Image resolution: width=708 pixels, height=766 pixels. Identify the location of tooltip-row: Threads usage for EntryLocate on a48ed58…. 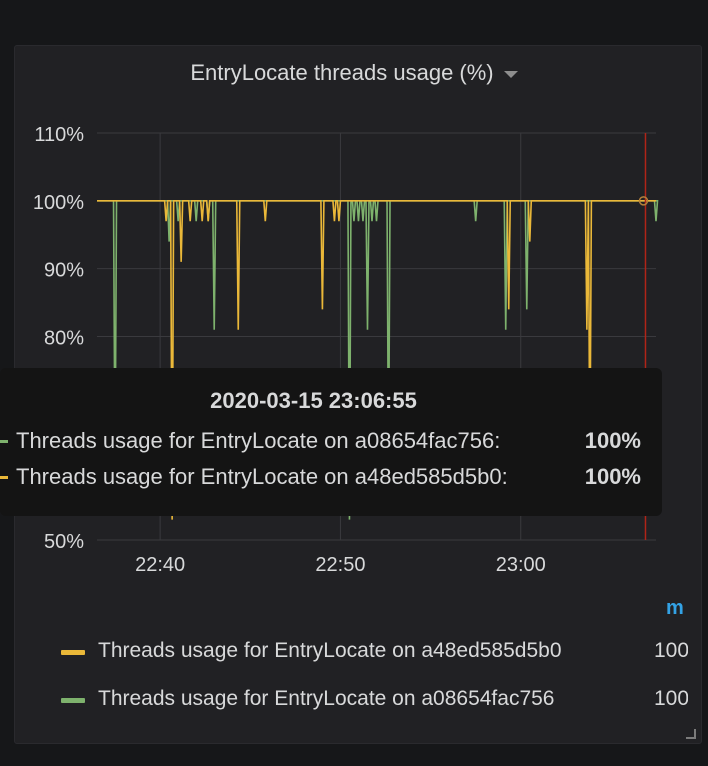
(331, 479).